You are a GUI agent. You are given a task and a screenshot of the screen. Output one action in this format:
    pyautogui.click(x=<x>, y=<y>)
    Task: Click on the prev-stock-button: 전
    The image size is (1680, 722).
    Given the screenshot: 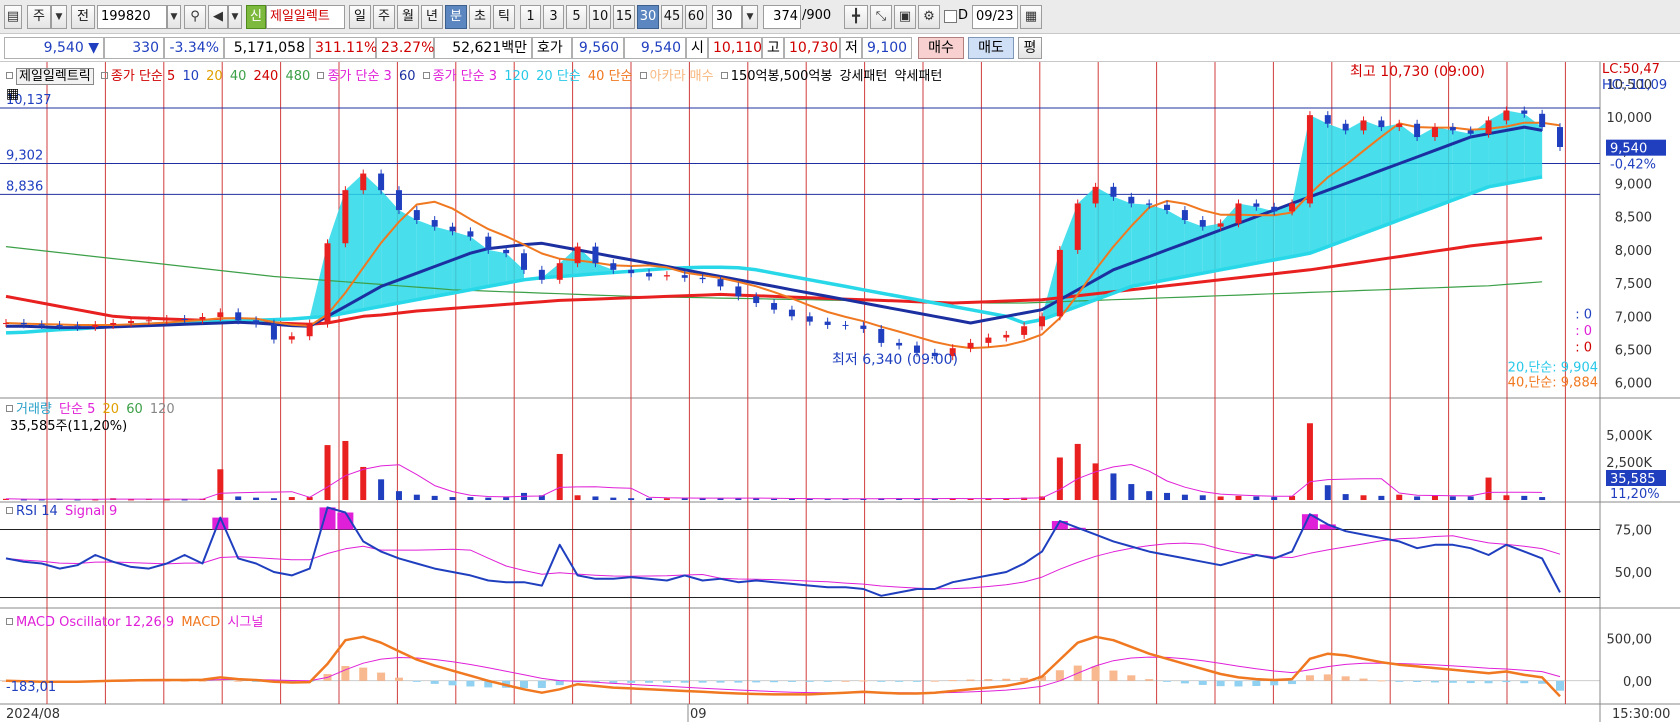 What is the action you would take?
    pyautogui.click(x=83, y=17)
    